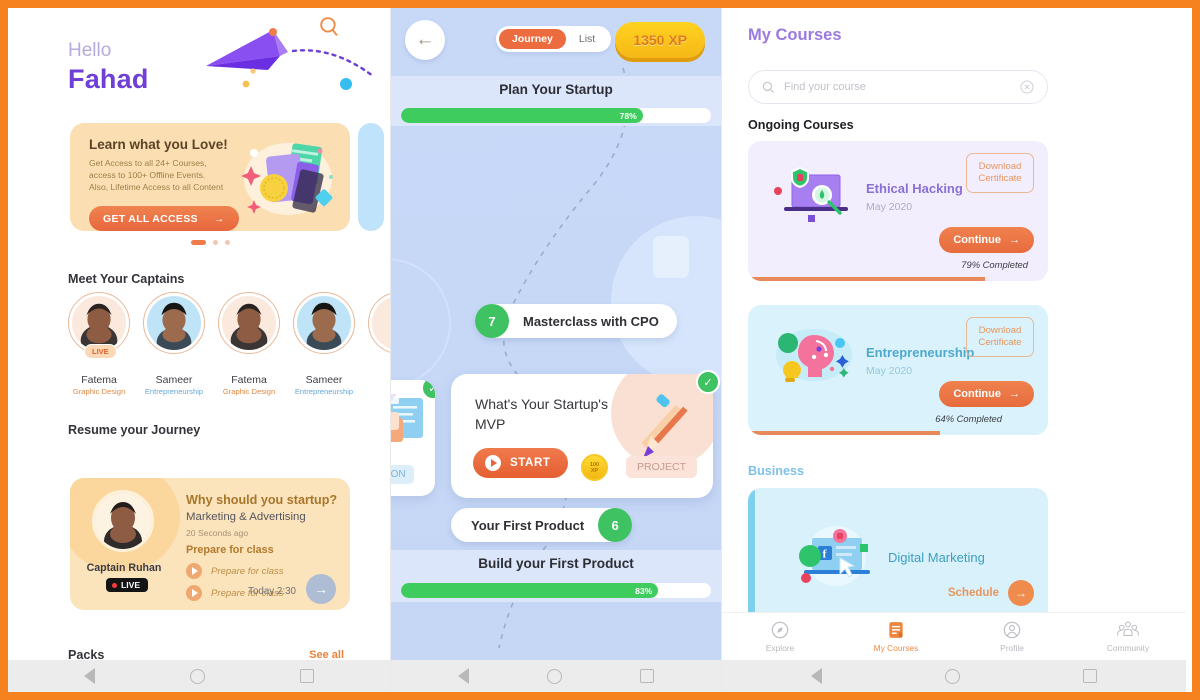 The height and width of the screenshot is (700, 1200). I want to click on captain-name: Fatema, so click(99, 380).